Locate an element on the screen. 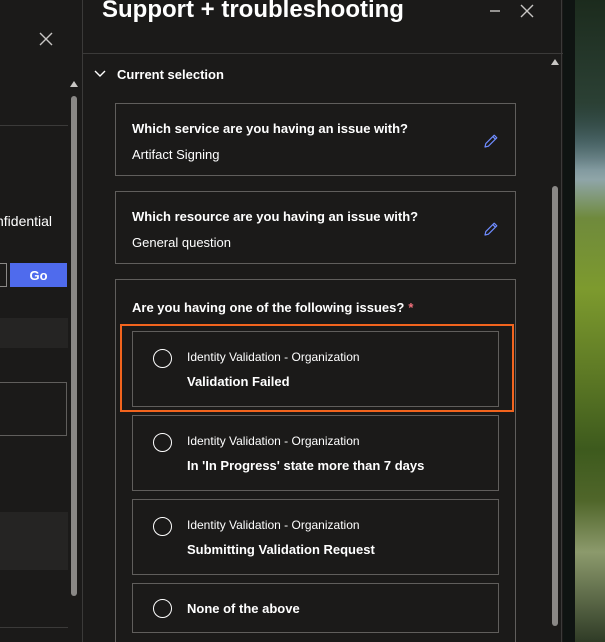 The width and height of the screenshot is (605, 642). go-button: Go is located at coordinates (38, 275).